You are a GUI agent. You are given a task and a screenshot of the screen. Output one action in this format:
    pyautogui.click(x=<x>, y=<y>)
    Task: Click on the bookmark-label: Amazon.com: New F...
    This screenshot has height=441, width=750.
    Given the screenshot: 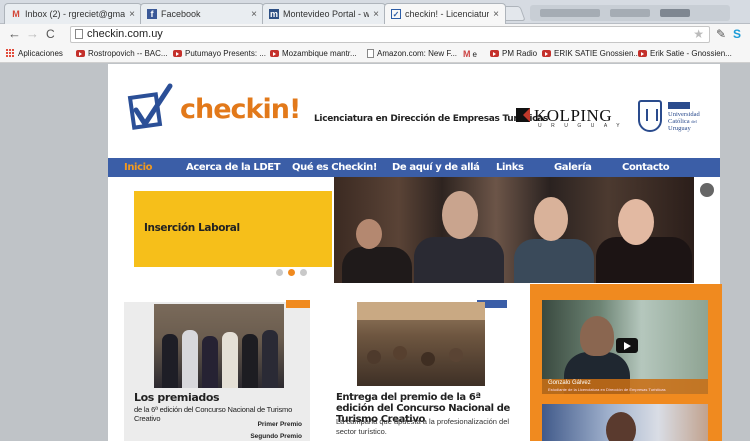 What is the action you would take?
    pyautogui.click(x=417, y=53)
    